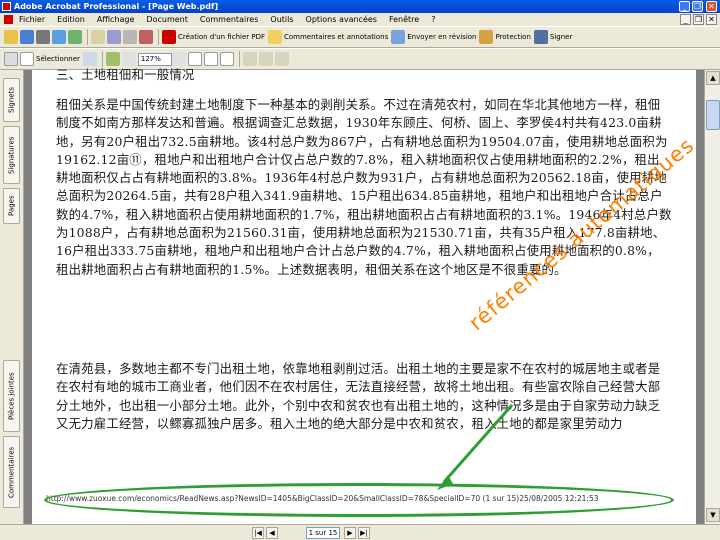  I want to click on select-tool-button: Sélectionner, so click(50, 59).